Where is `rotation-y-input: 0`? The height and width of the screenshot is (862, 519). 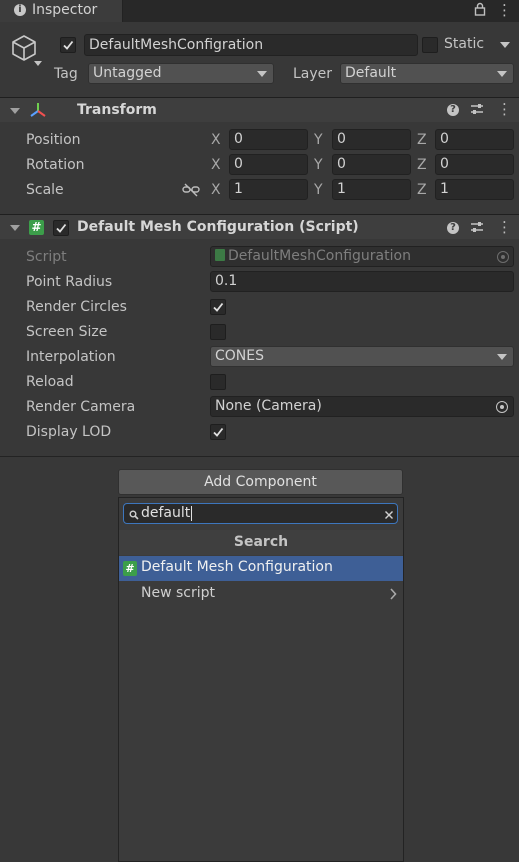
rotation-y-input: 0 is located at coordinates (371, 164).